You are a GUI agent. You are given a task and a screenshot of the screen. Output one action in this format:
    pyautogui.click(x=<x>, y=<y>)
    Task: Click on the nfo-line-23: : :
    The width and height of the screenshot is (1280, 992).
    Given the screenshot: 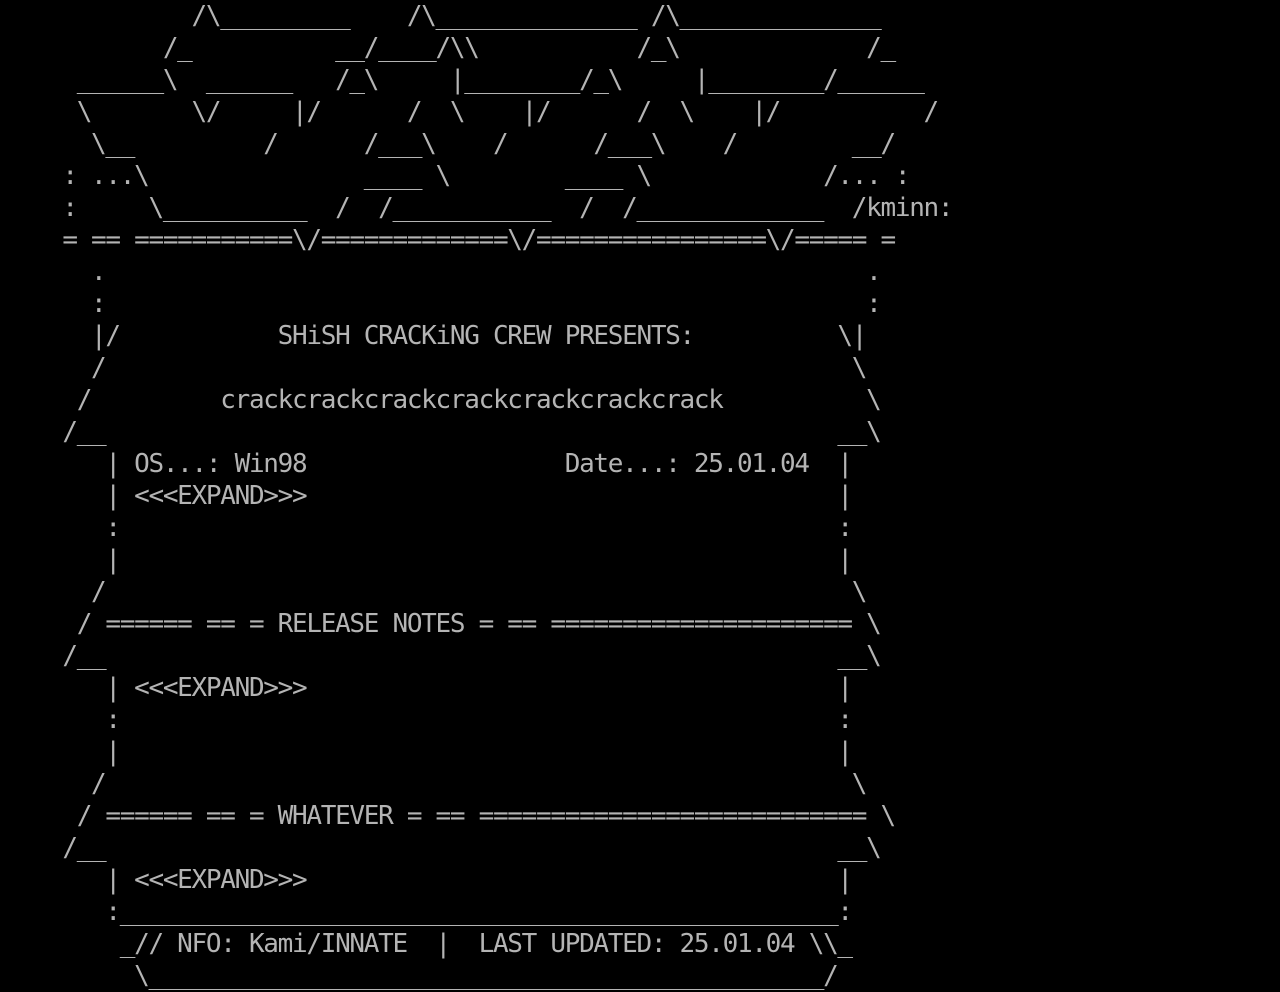 What is the action you would take?
    pyautogui.click(x=450, y=720)
    